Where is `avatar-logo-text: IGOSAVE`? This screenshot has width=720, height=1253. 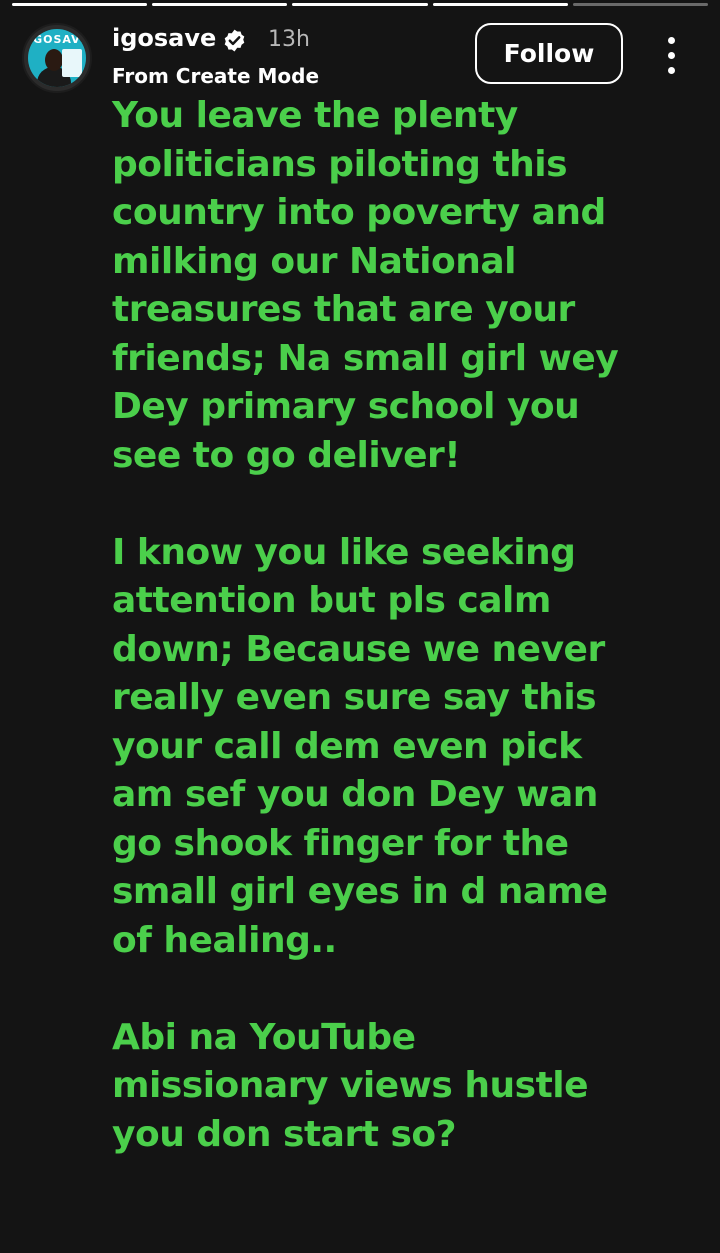
avatar-logo-text: IGOSAVE is located at coordinates (57, 39).